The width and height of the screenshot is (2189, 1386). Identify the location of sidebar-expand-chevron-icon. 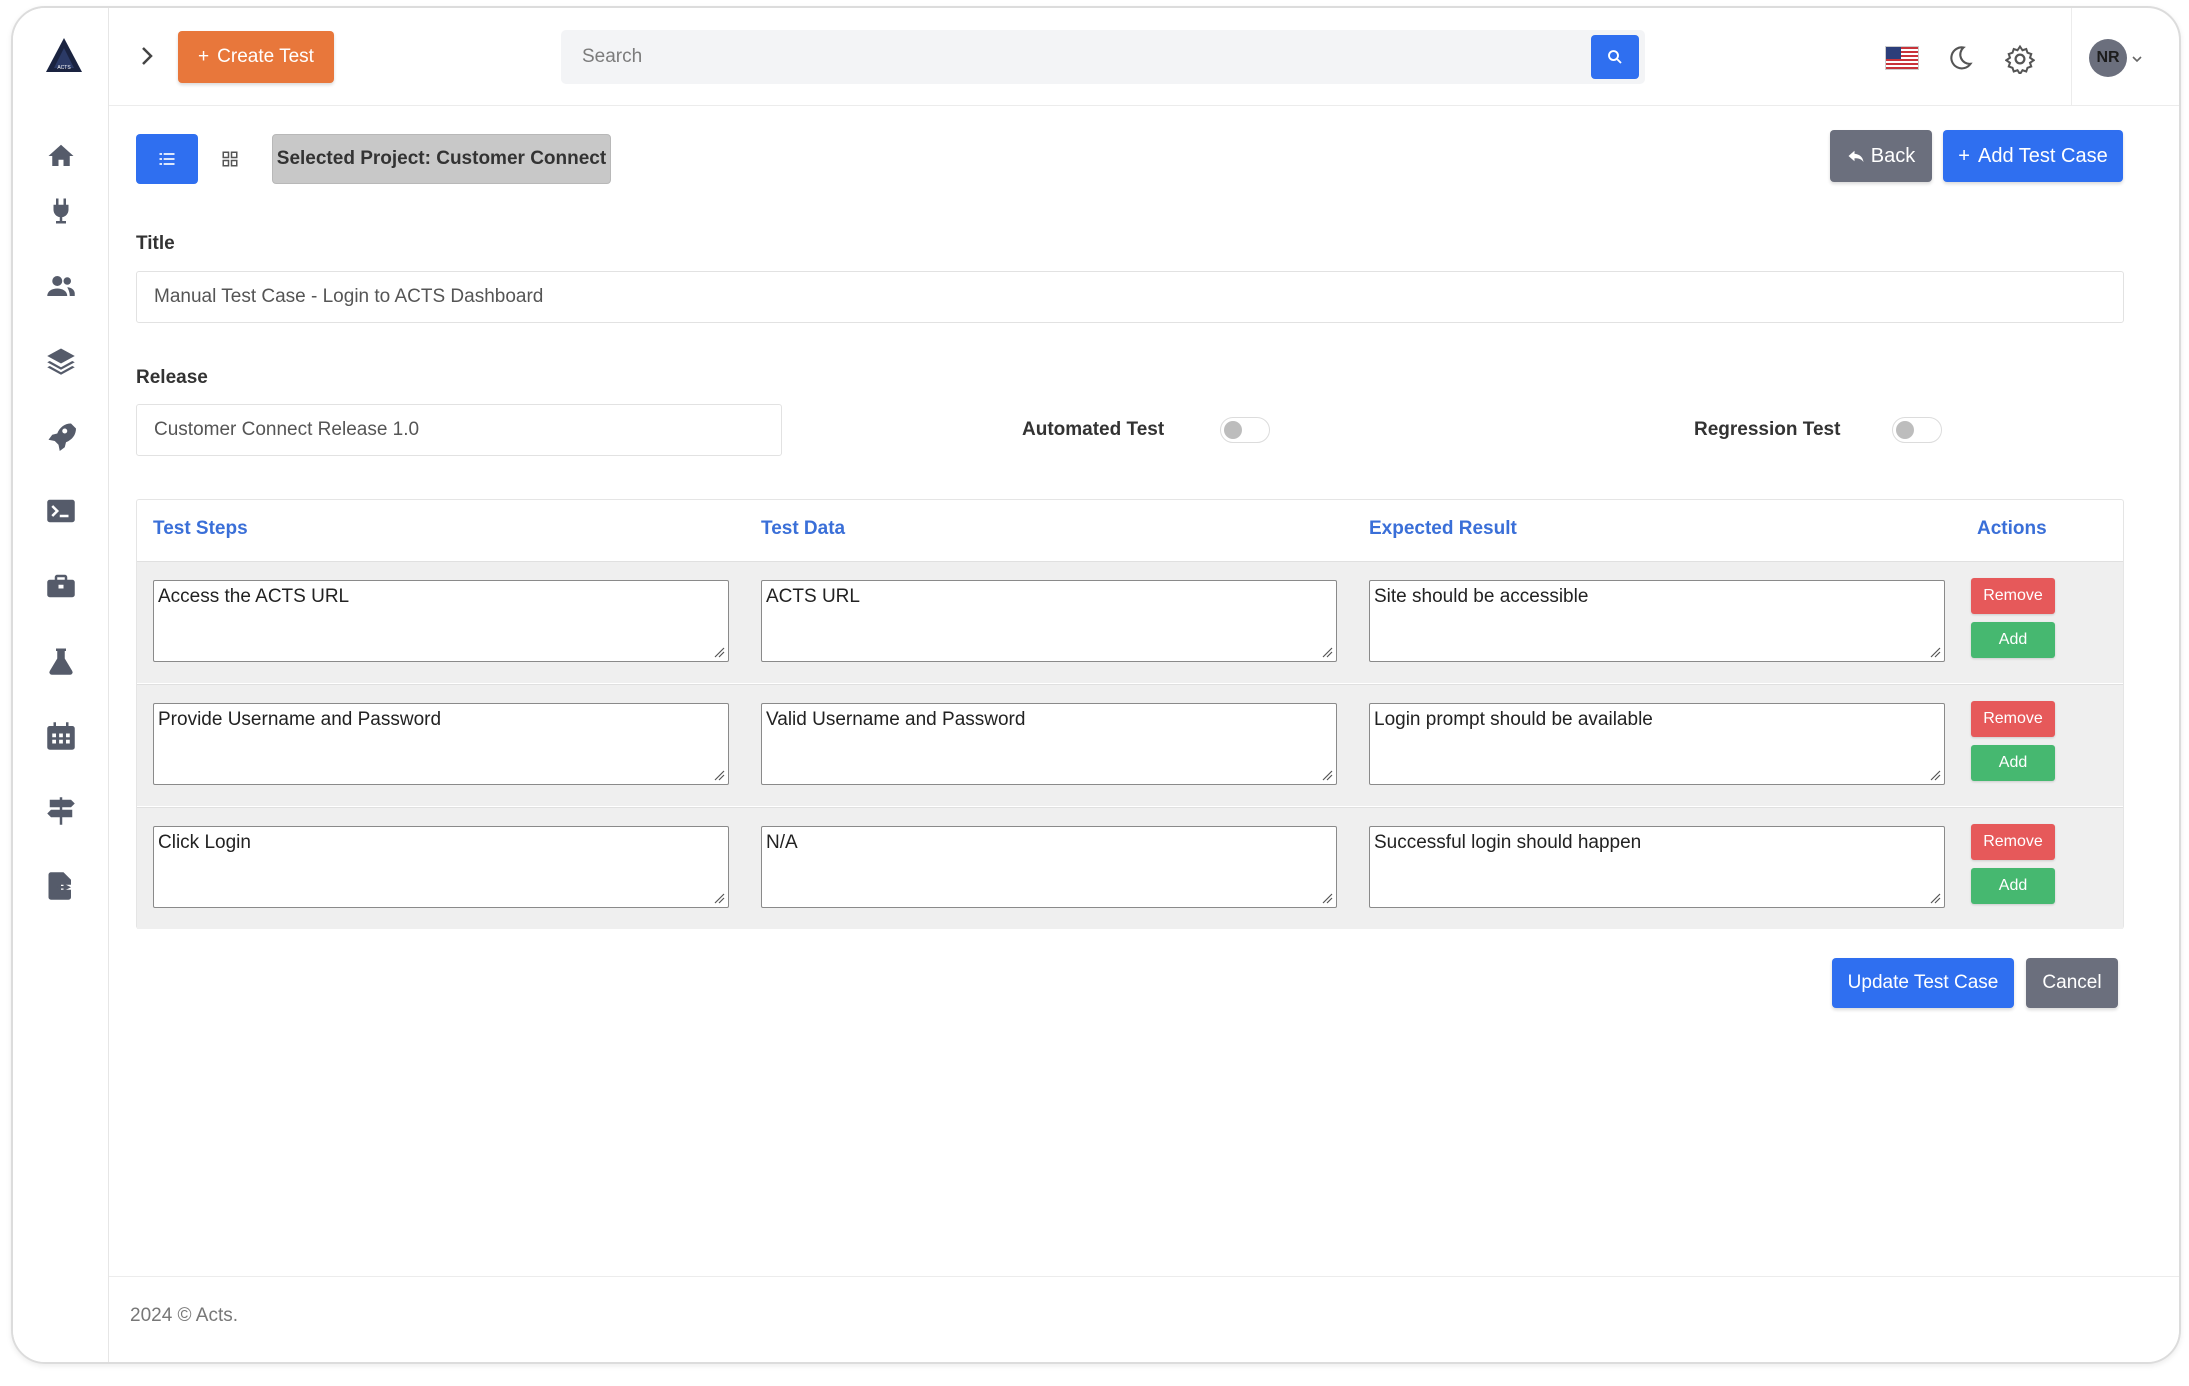
(147, 56).